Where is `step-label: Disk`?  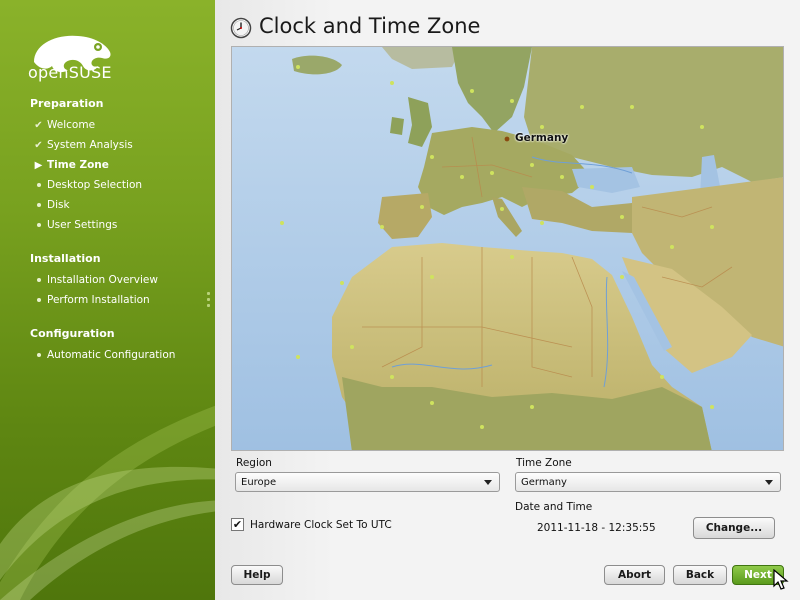
step-label: Disk is located at coordinates (58, 205).